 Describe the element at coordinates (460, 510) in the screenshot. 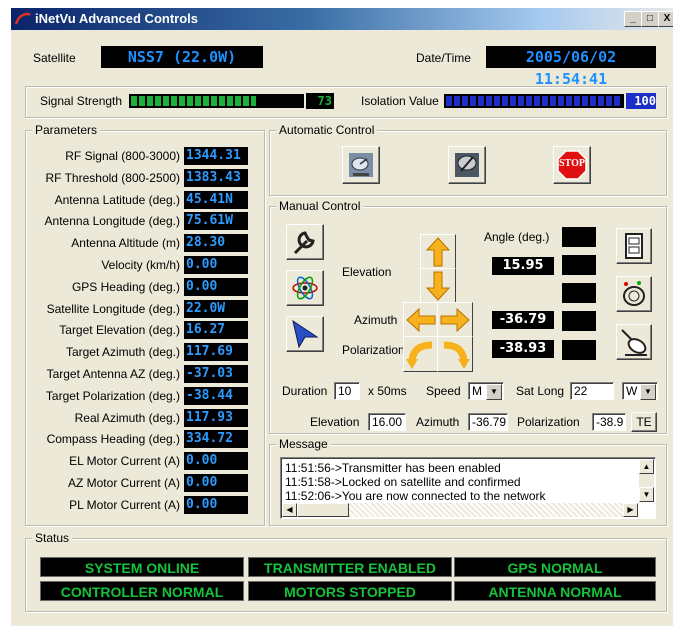

I see `horizontal-scrollbar: ◀ ▶` at that location.